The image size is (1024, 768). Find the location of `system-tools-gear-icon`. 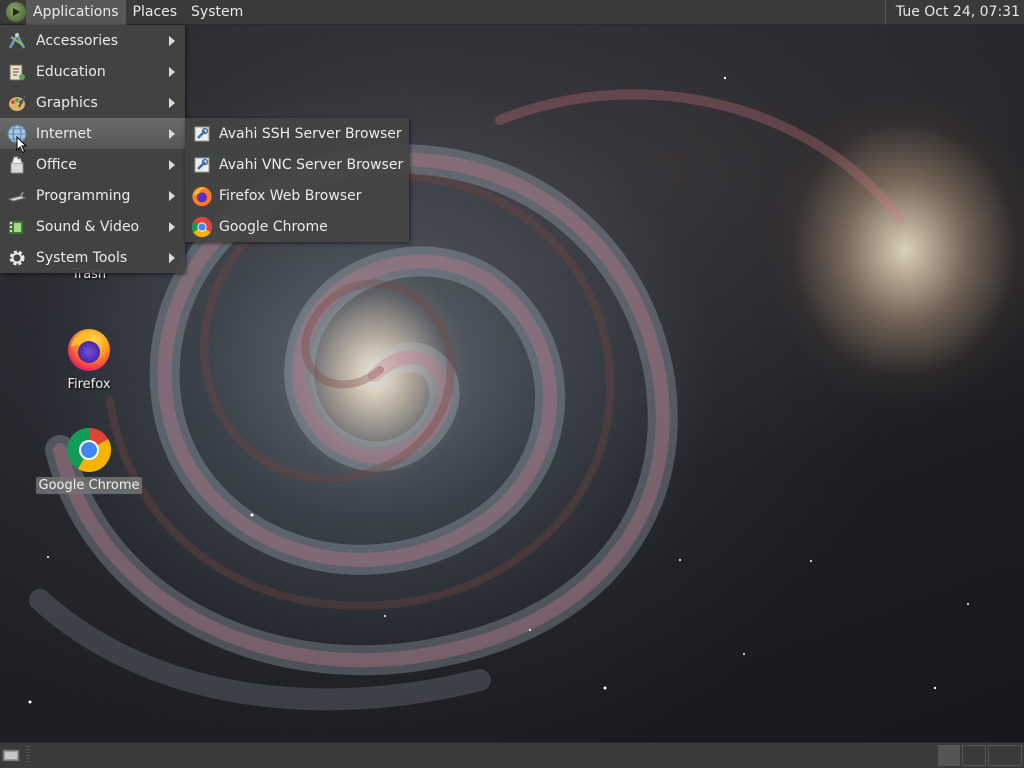

system-tools-gear-icon is located at coordinates (17, 258).